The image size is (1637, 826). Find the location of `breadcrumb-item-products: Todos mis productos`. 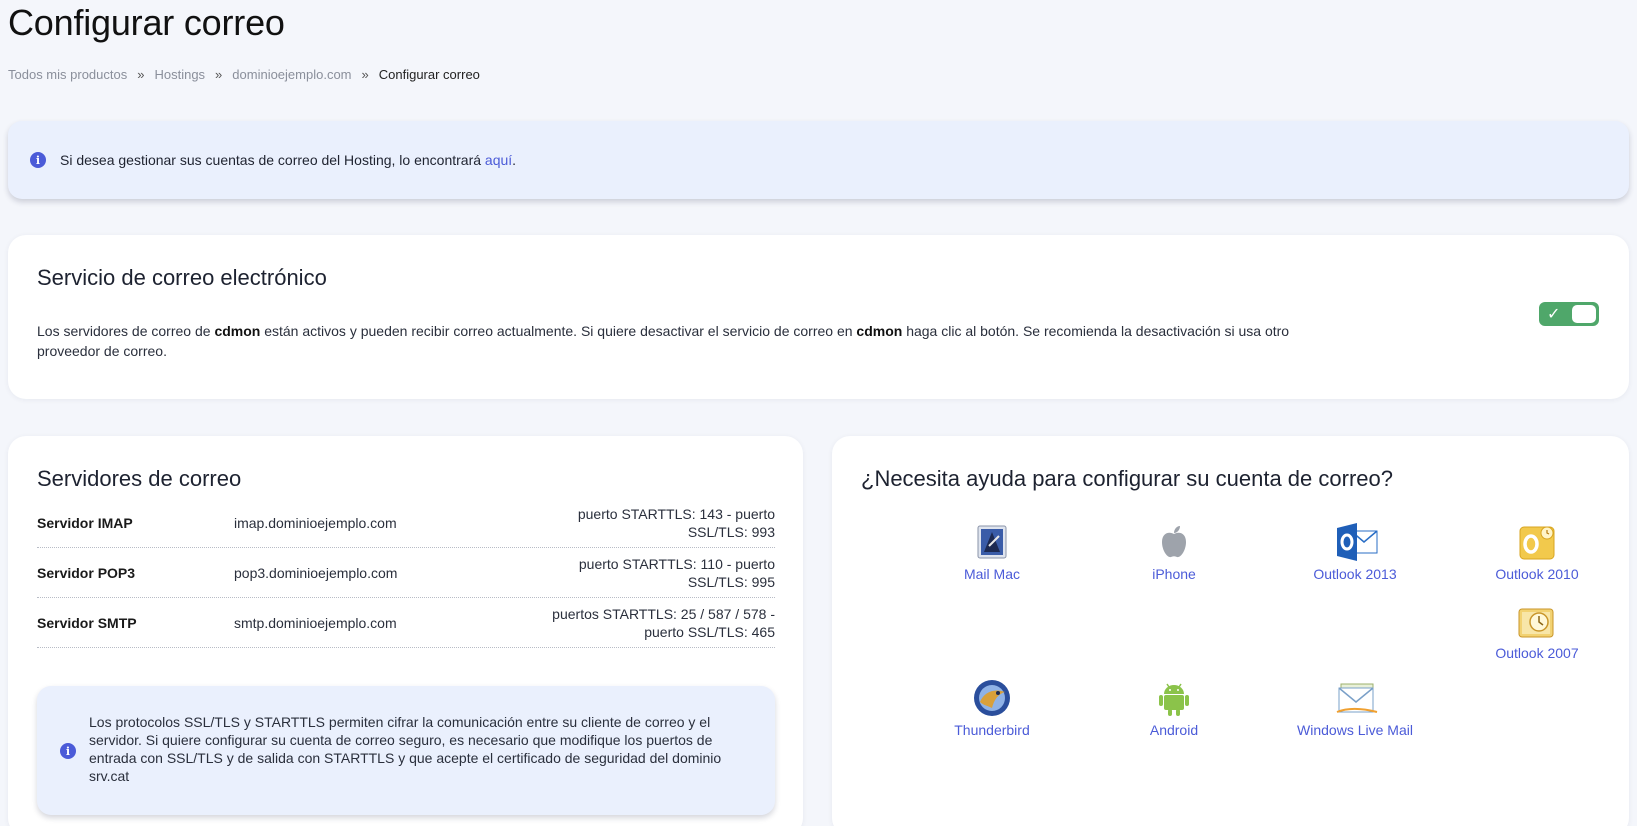

breadcrumb-item-products: Todos mis productos is located at coordinates (67, 74).